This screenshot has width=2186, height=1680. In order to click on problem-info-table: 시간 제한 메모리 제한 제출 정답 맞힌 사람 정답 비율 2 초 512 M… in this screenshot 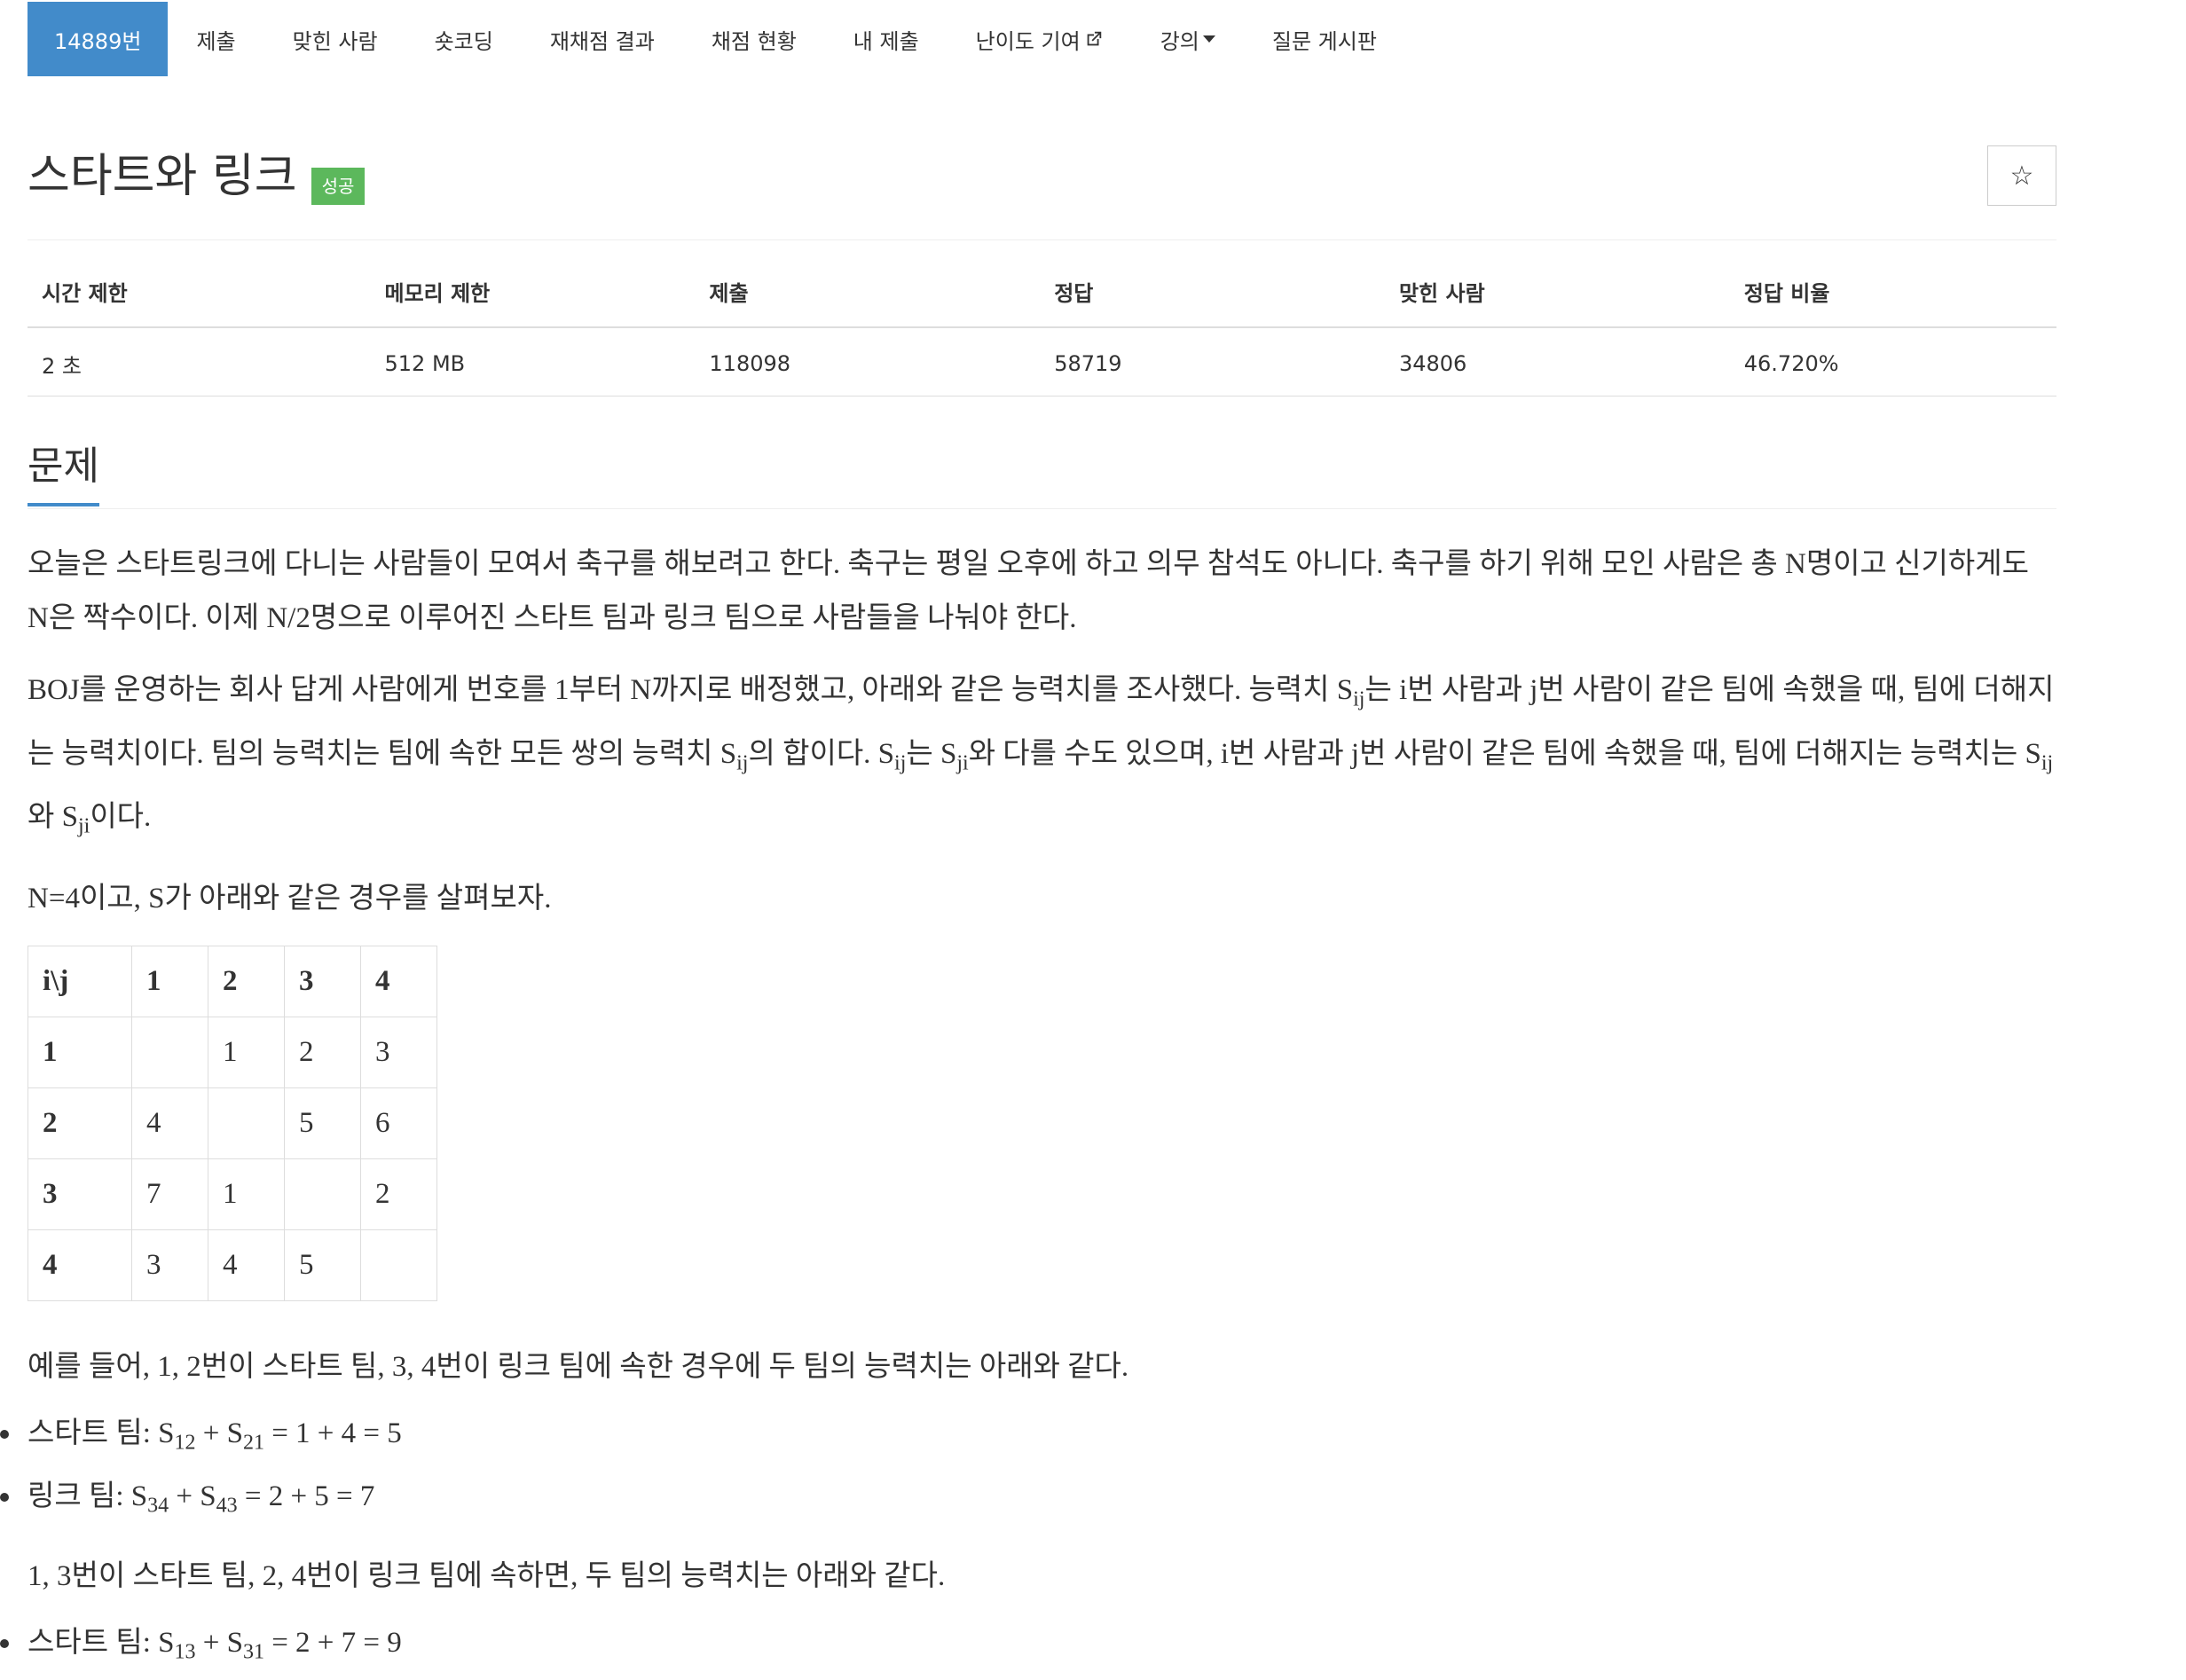, I will do `click(1042, 336)`.